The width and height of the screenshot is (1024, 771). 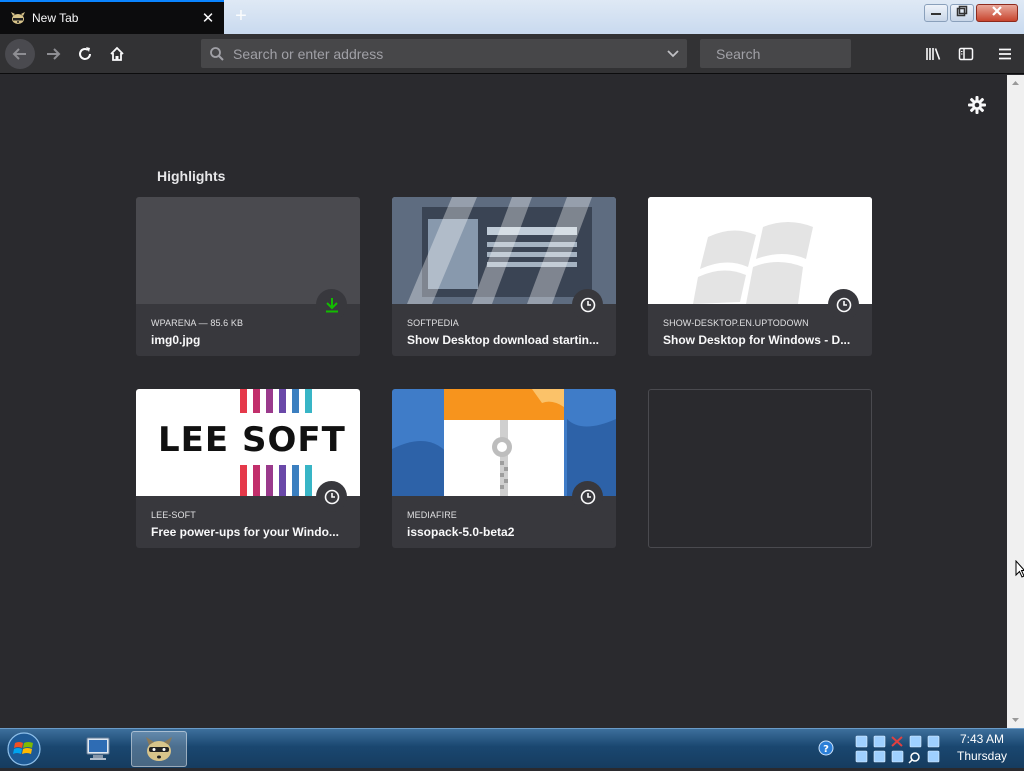 What do you see at coordinates (512, 17) in the screenshot?
I see `title-bar: New Tab ✕ +` at bounding box center [512, 17].